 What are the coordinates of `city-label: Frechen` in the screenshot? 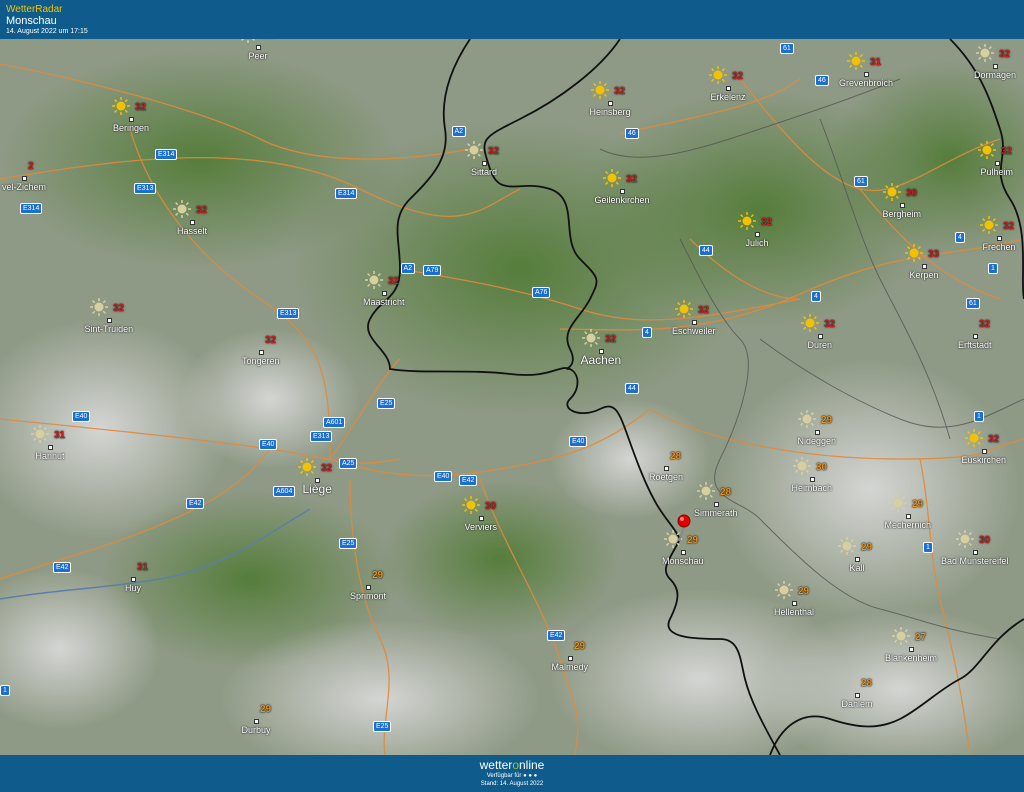 It's located at (999, 247).